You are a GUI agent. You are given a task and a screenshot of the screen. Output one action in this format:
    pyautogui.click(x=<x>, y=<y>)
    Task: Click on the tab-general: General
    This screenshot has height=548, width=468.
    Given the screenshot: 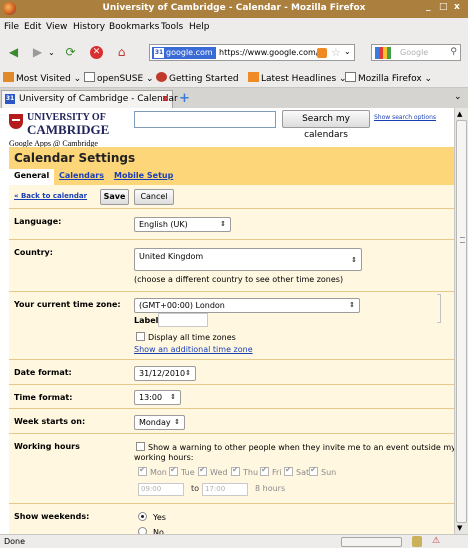 What is the action you would take?
    pyautogui.click(x=32, y=177)
    